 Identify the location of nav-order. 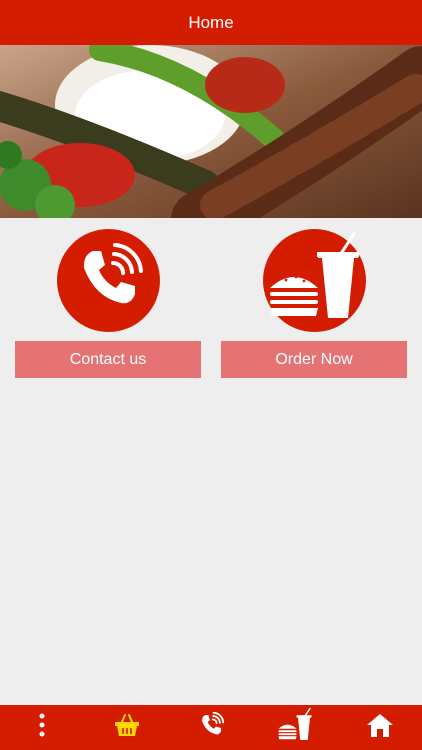
(295, 727).